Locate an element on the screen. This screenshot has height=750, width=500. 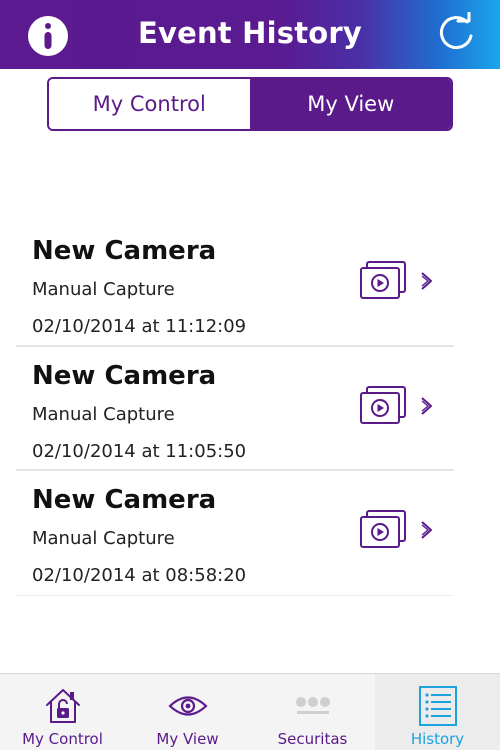
bottom-tab-bar: My Control My View Securitas History is located at coordinates (250, 711).